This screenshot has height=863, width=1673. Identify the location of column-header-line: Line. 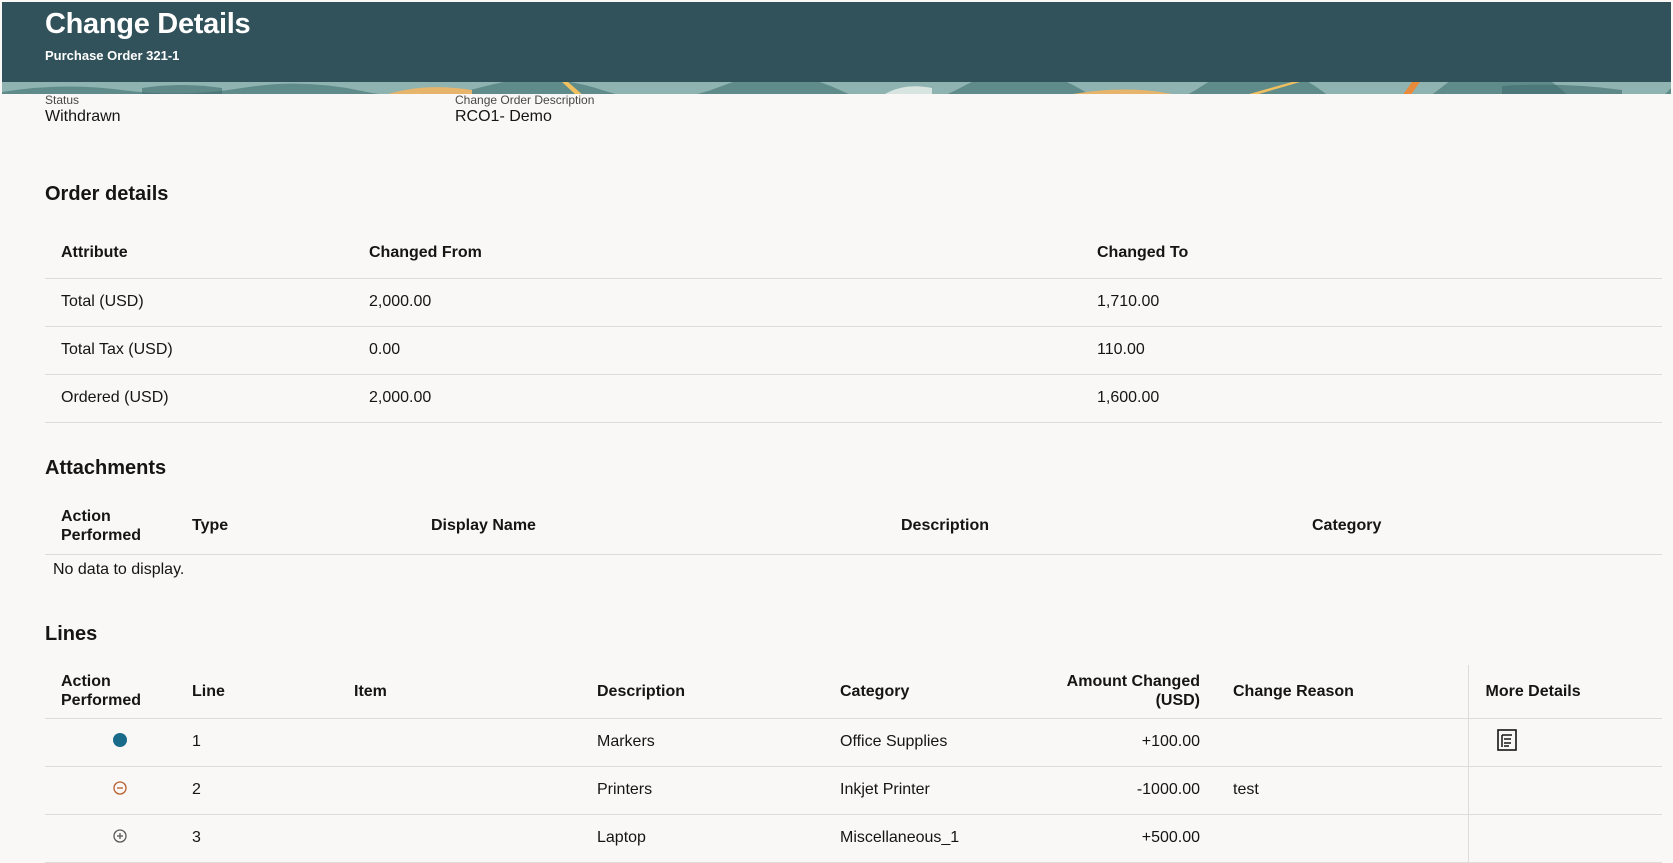
(208, 691).